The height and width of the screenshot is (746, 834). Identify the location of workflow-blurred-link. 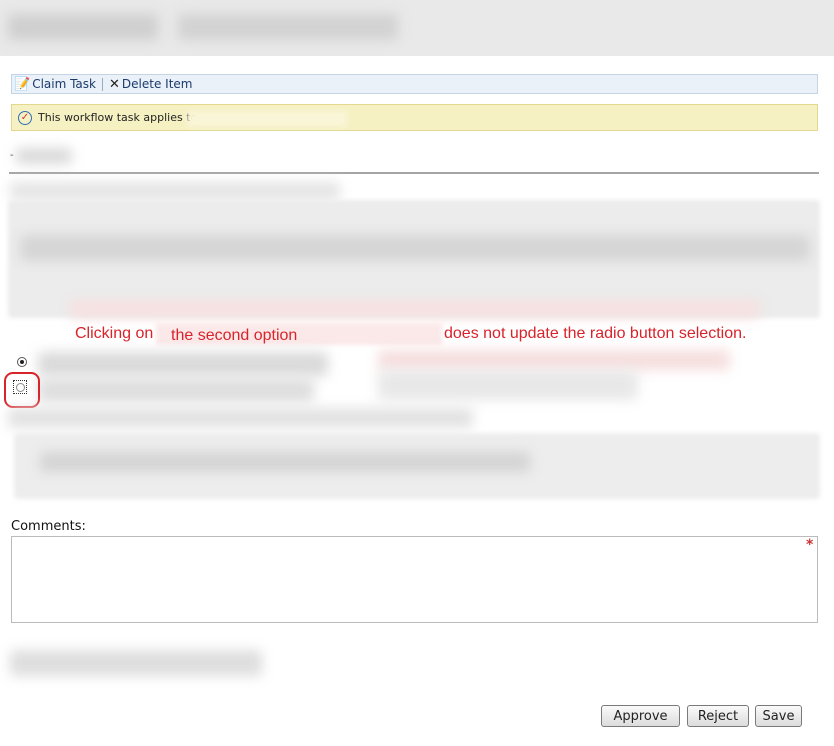
(267, 119).